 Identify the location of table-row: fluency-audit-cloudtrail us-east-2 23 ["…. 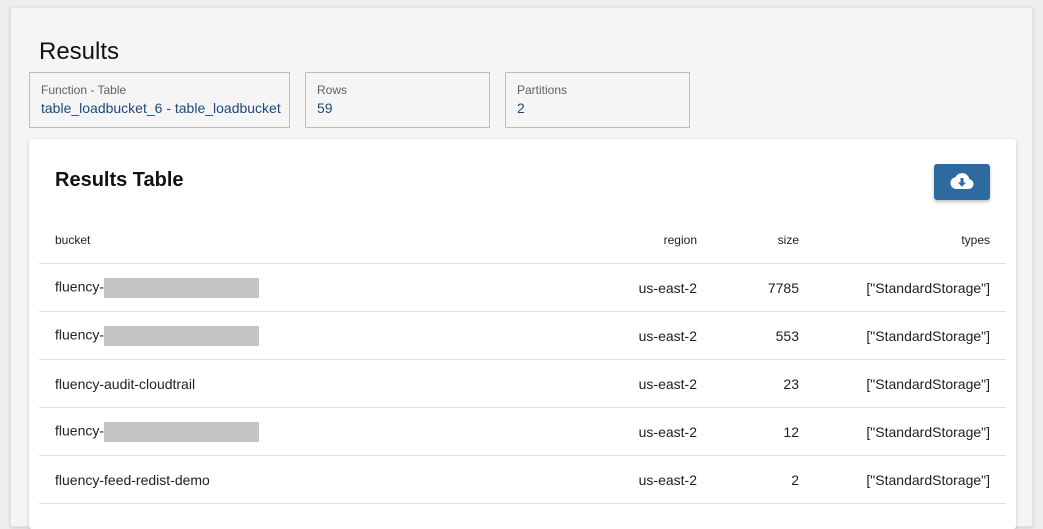
(522, 383).